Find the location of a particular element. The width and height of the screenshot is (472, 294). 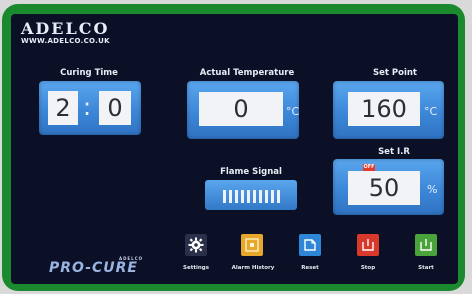

set-point-unit: °C is located at coordinates (431, 111).